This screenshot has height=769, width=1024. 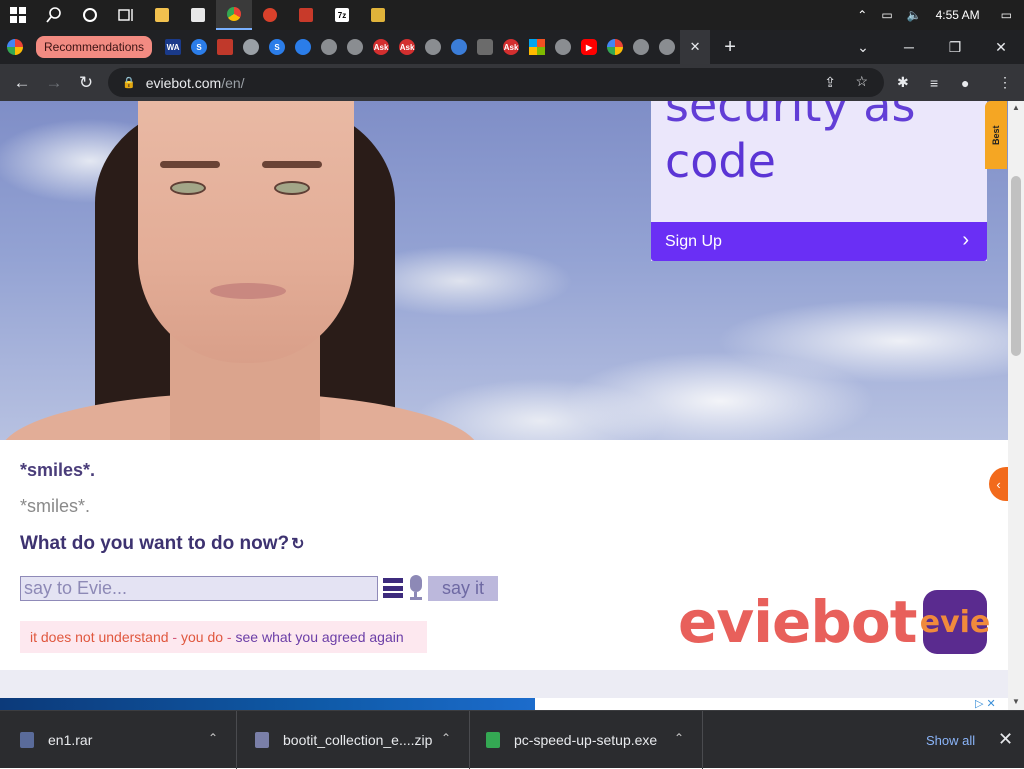 I want to click on windows-start-icon, so click(x=18, y=15).